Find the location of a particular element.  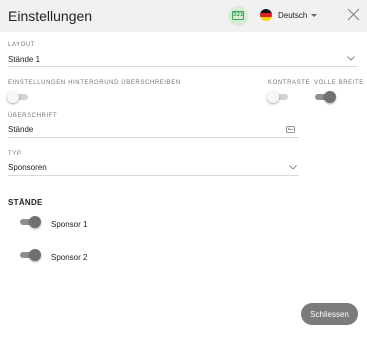

badge-text: 321 is located at coordinates (238, 15).